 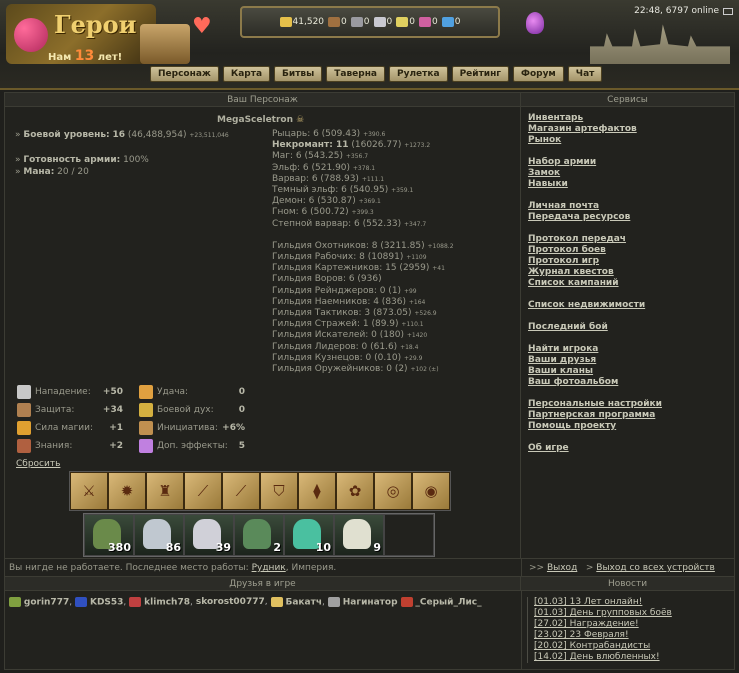 I want to click on army-slot: 39, so click(x=209, y=535).